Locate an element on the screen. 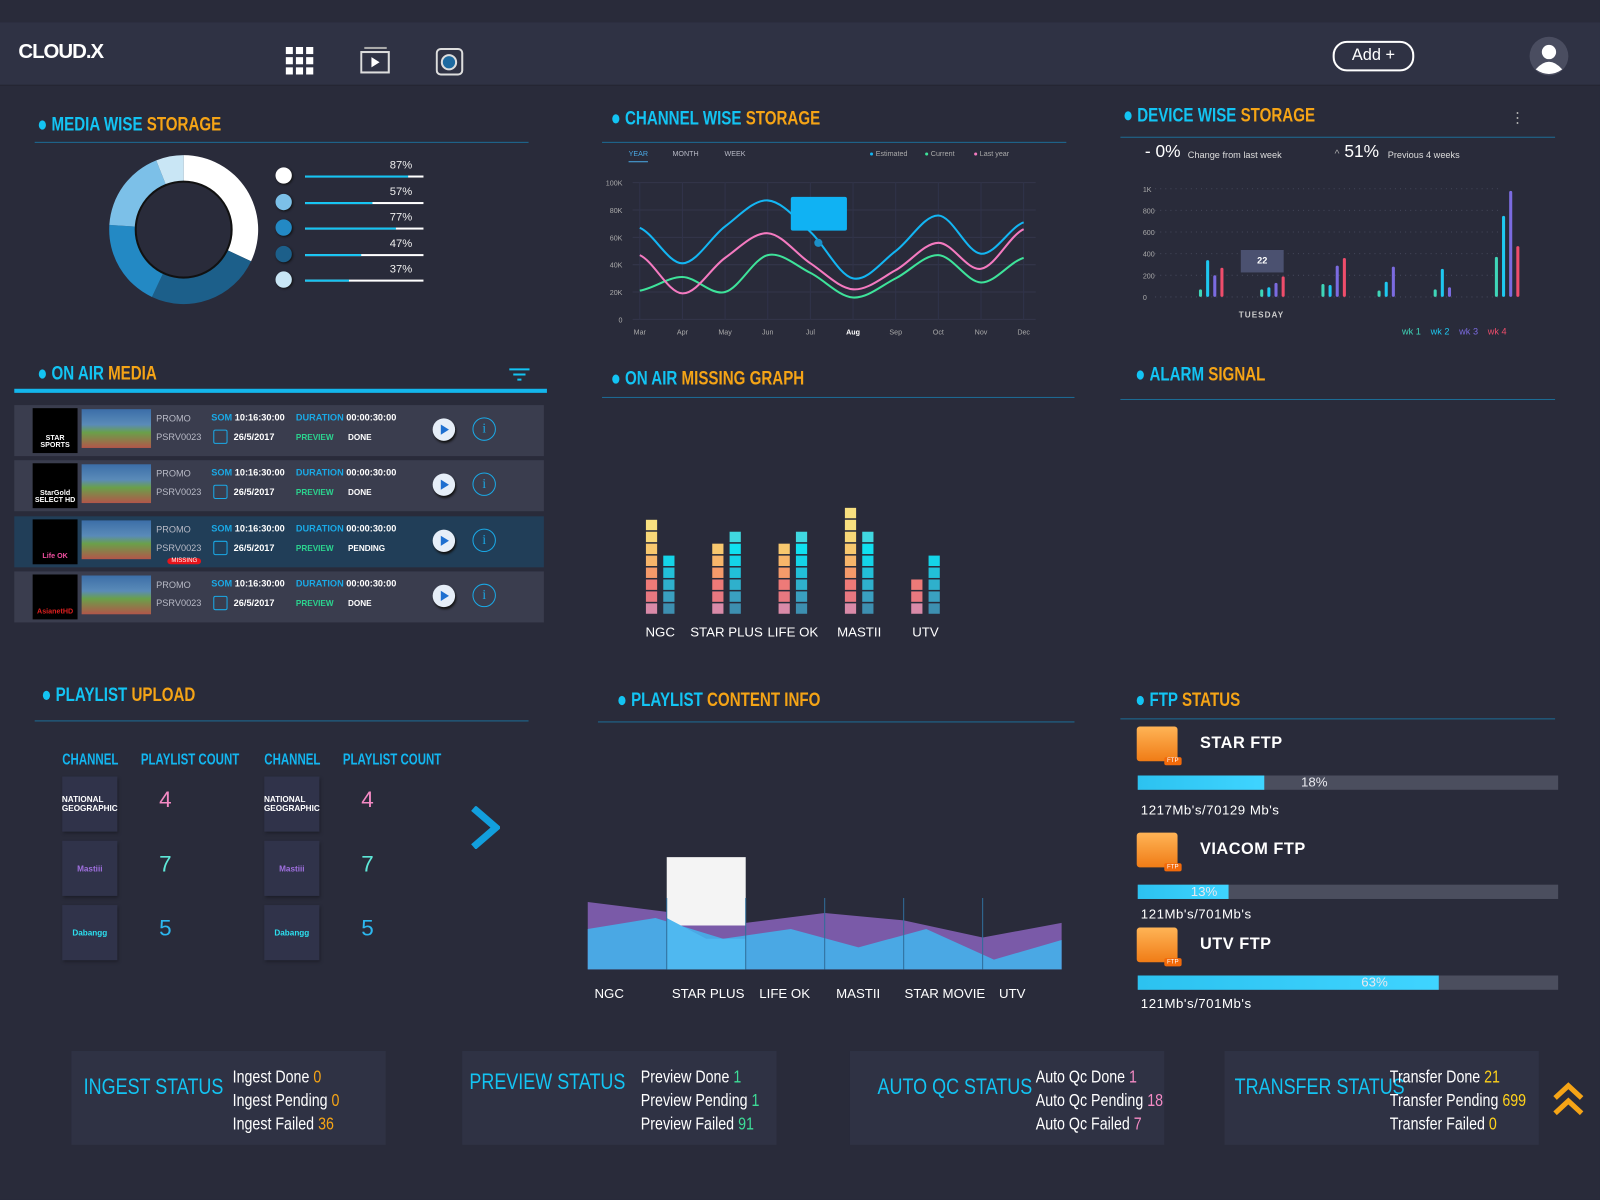 This screenshot has height=1200, width=1600. x-tick: UTV is located at coordinates (1012, 993).